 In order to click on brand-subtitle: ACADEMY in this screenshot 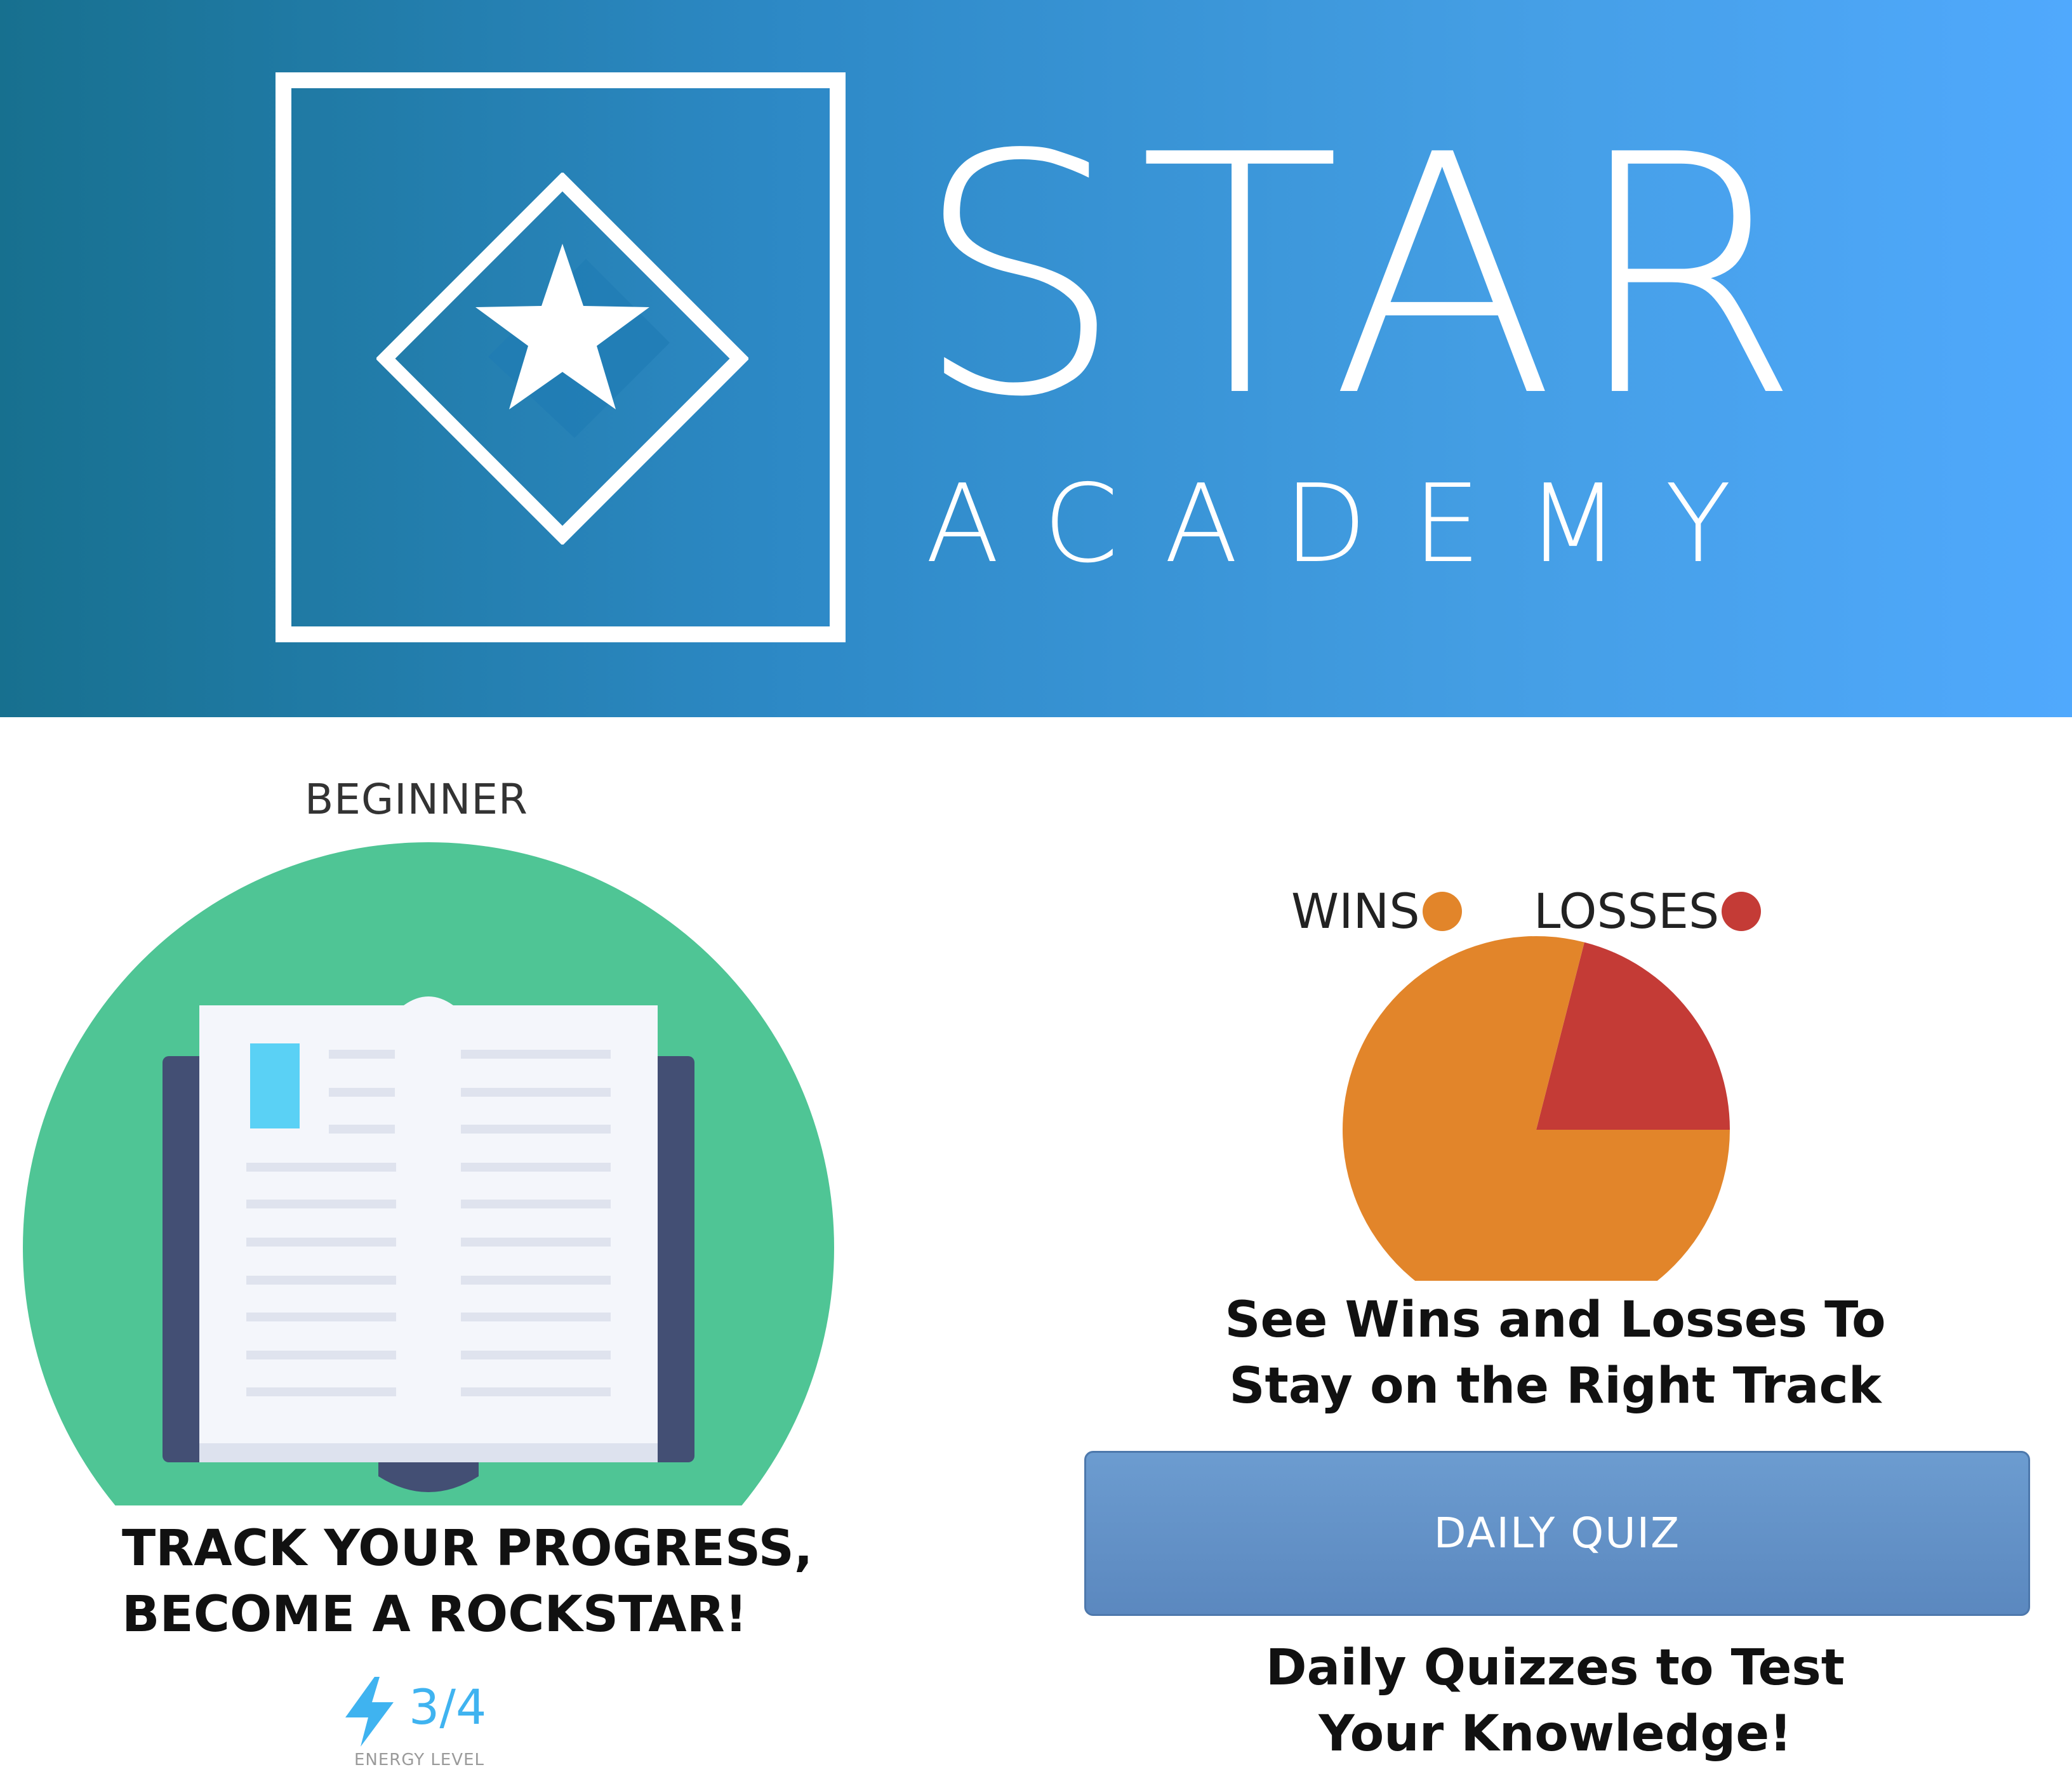, I will do `click(1351, 524)`.